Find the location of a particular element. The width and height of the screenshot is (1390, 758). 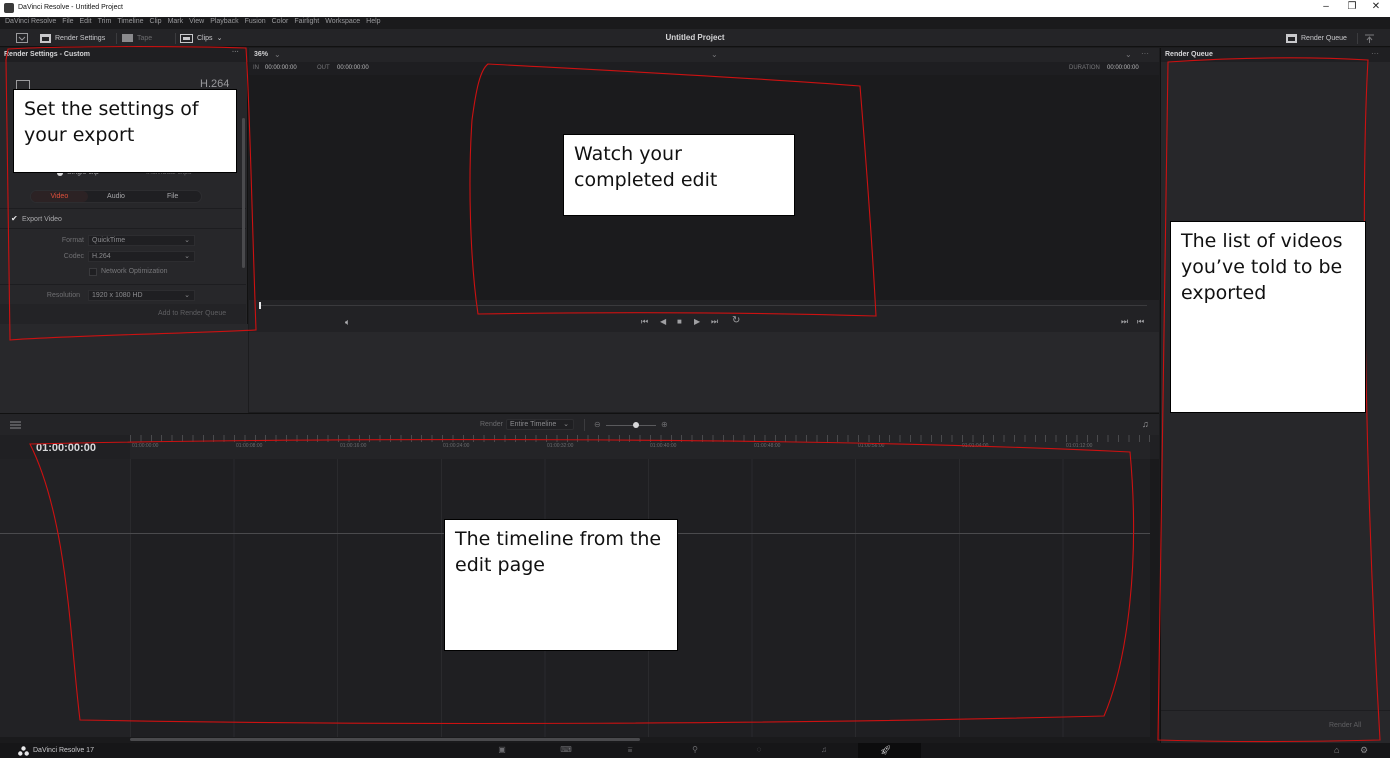

fusion-page-icon: ⚲ is located at coordinates (695, 750).